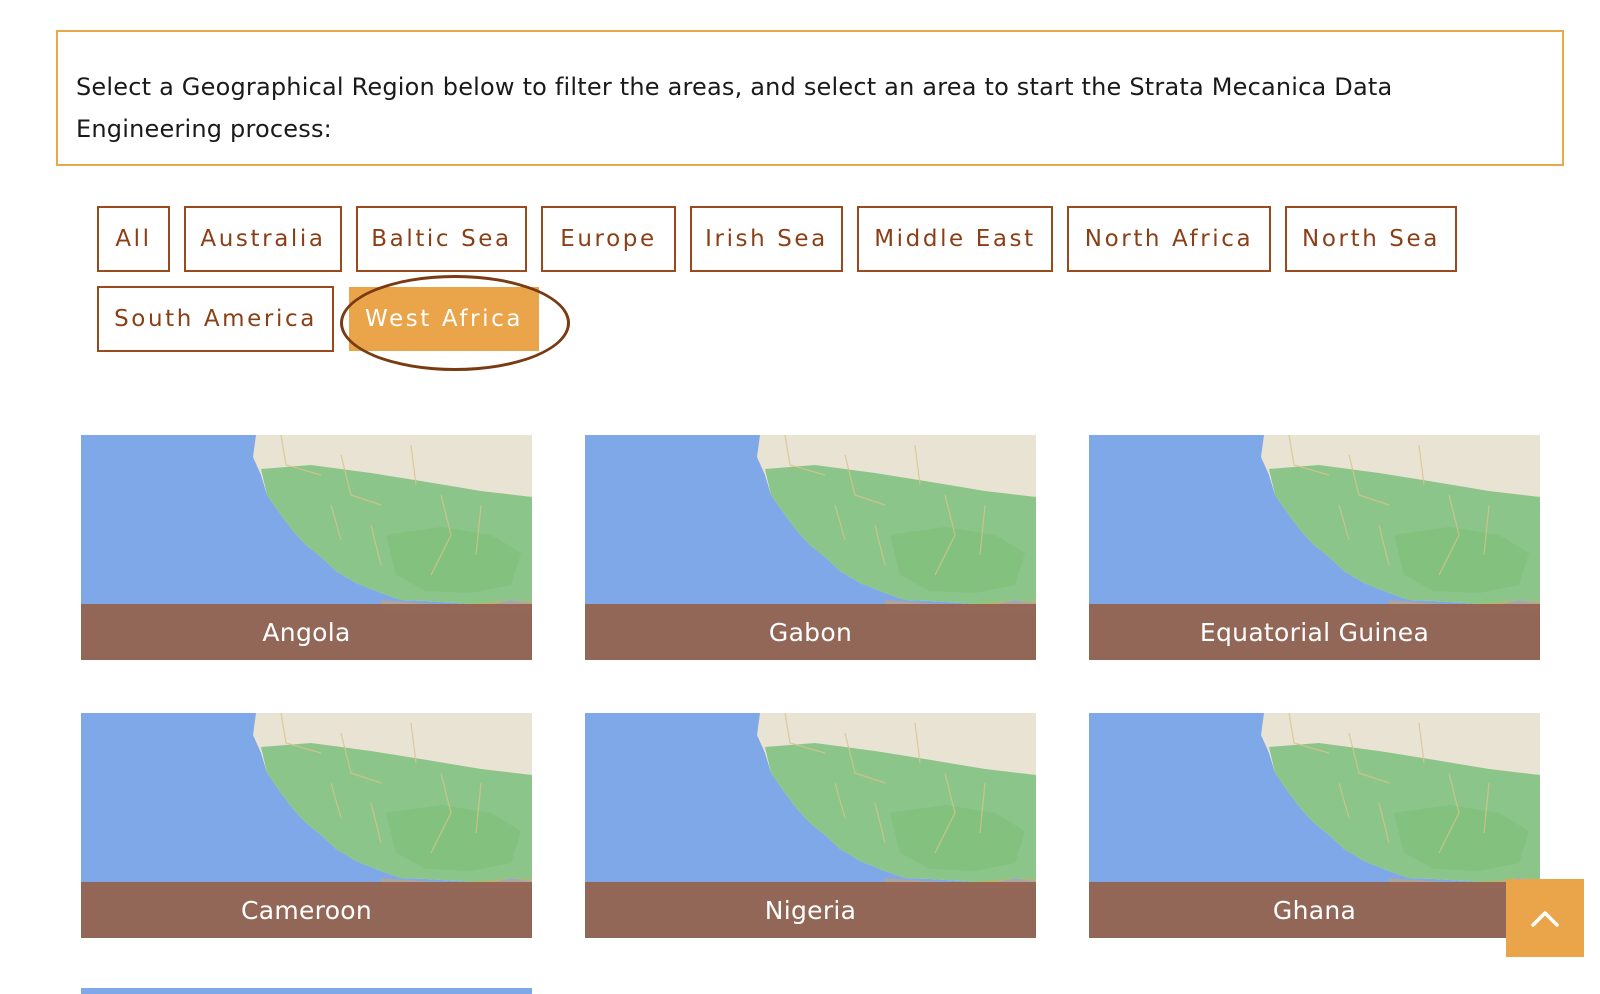 The height and width of the screenshot is (994, 1600). I want to click on area-card-label: Nigeria, so click(810, 910).